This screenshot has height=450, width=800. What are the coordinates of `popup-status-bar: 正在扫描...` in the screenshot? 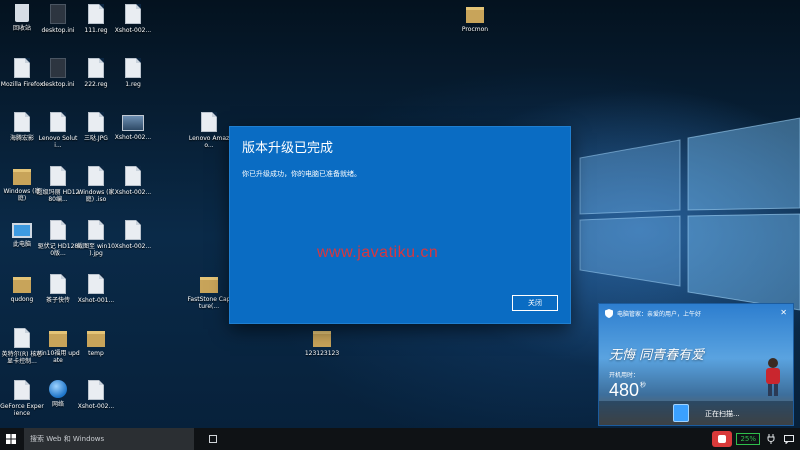 It's located at (696, 413).